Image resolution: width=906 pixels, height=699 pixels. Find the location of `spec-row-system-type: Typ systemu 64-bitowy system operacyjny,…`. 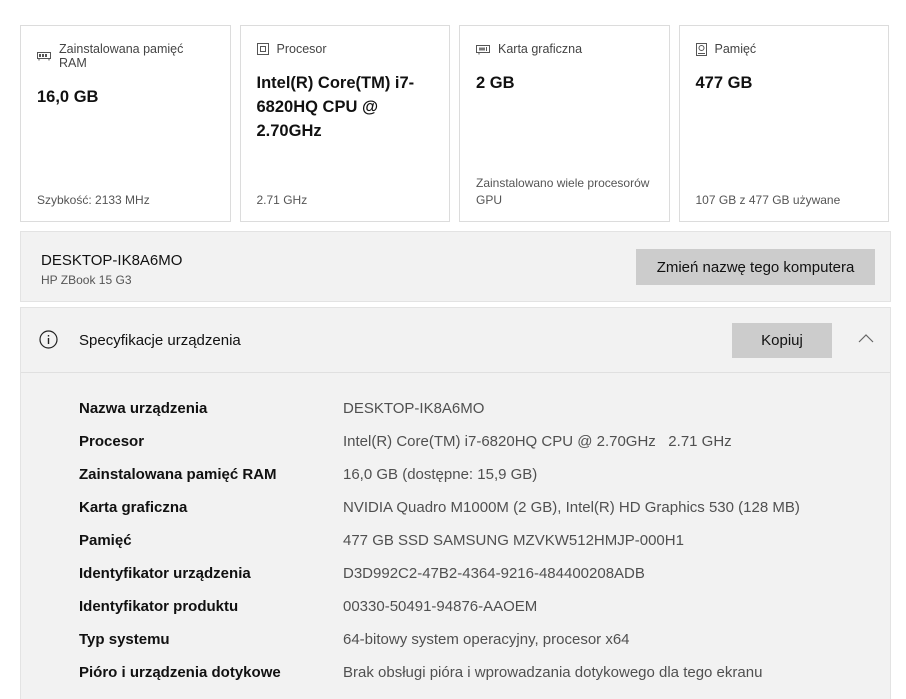

spec-row-system-type: Typ systemu 64-bitowy system operacyjny,… is located at coordinates (455, 641).